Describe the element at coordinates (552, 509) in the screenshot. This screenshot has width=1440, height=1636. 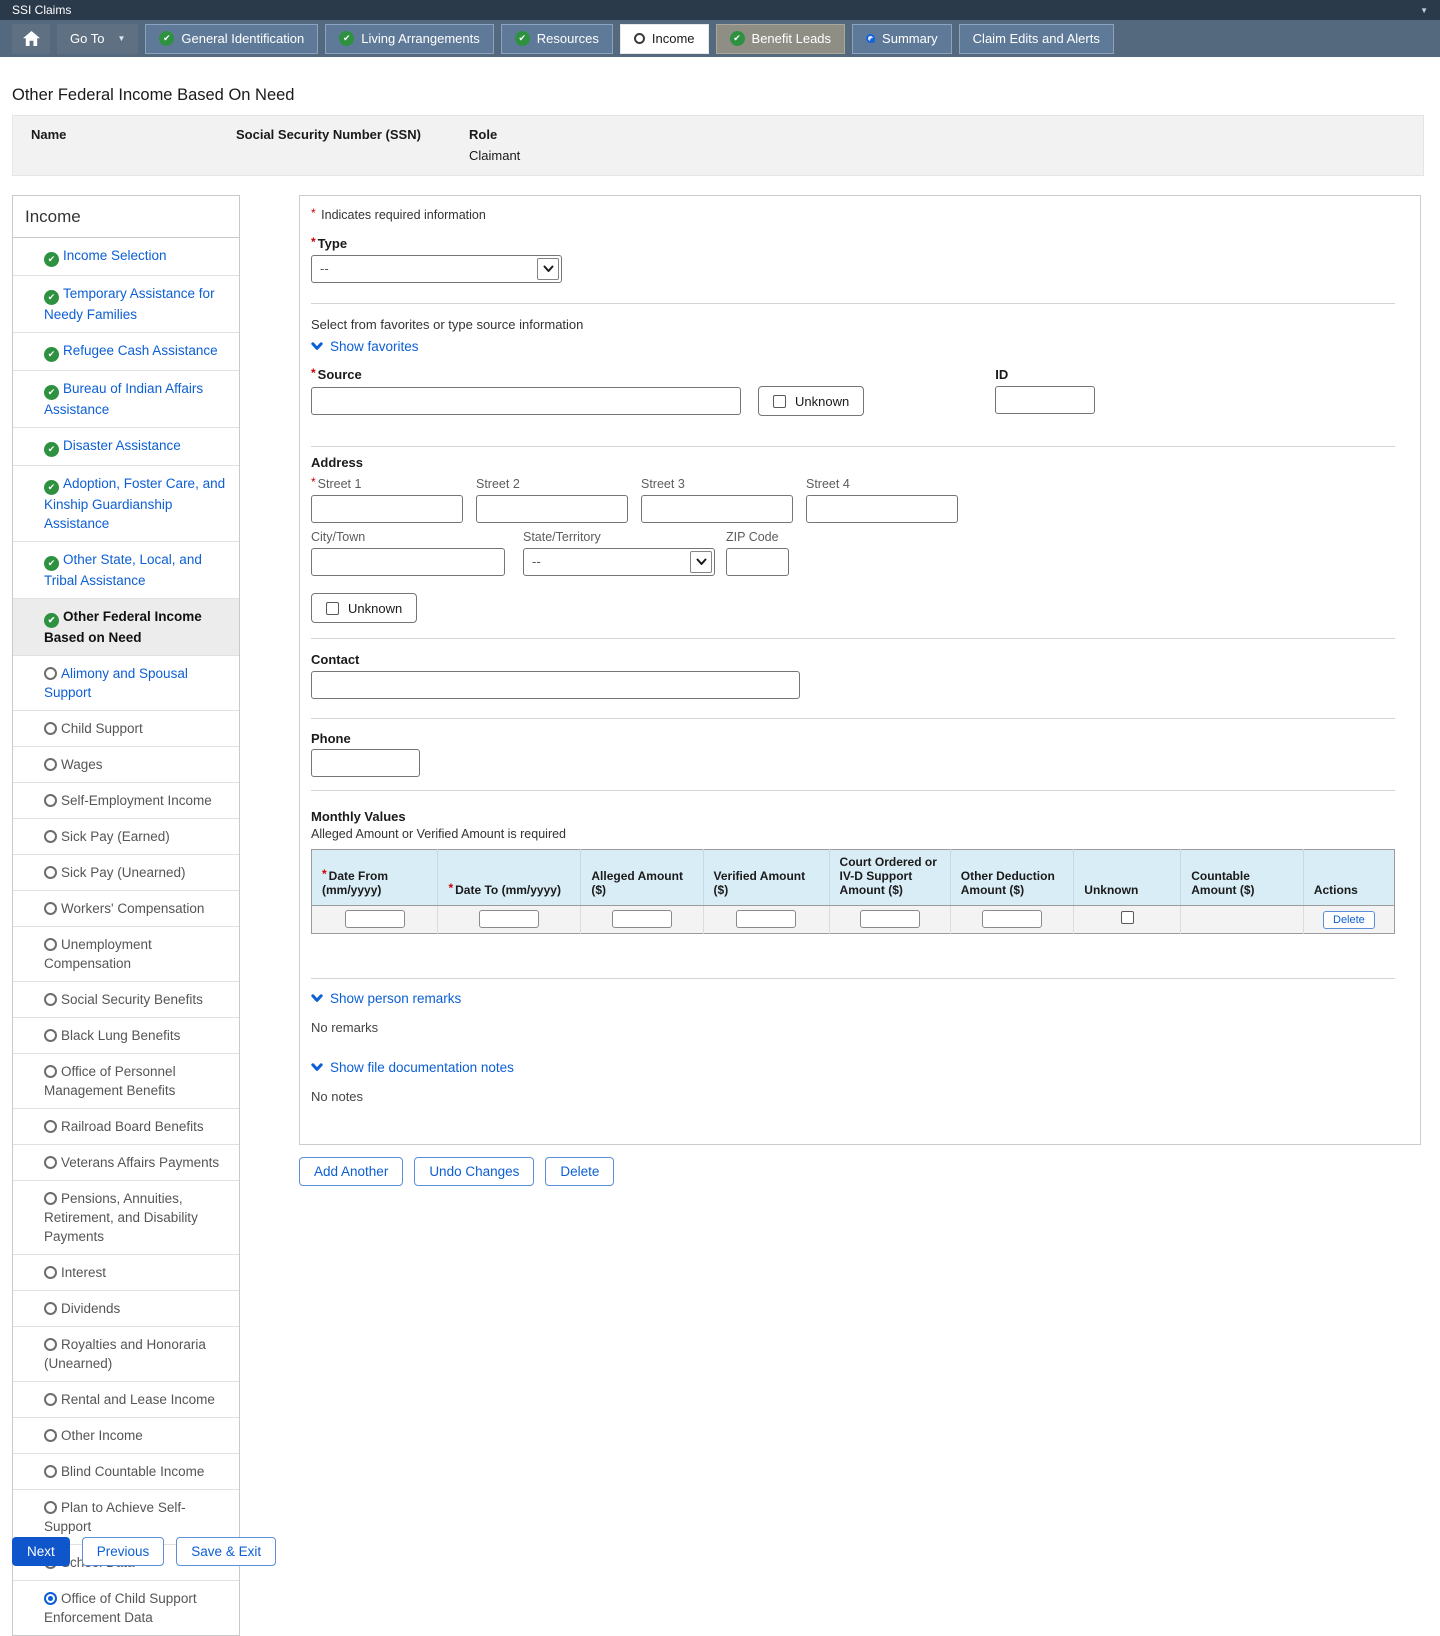
I see `street2-input` at that location.